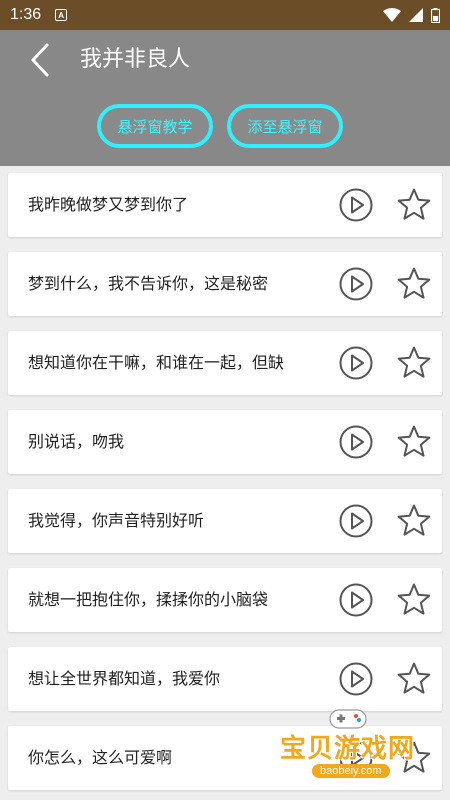  Describe the element at coordinates (416, 15) in the screenshot. I see `signal-icon` at that location.